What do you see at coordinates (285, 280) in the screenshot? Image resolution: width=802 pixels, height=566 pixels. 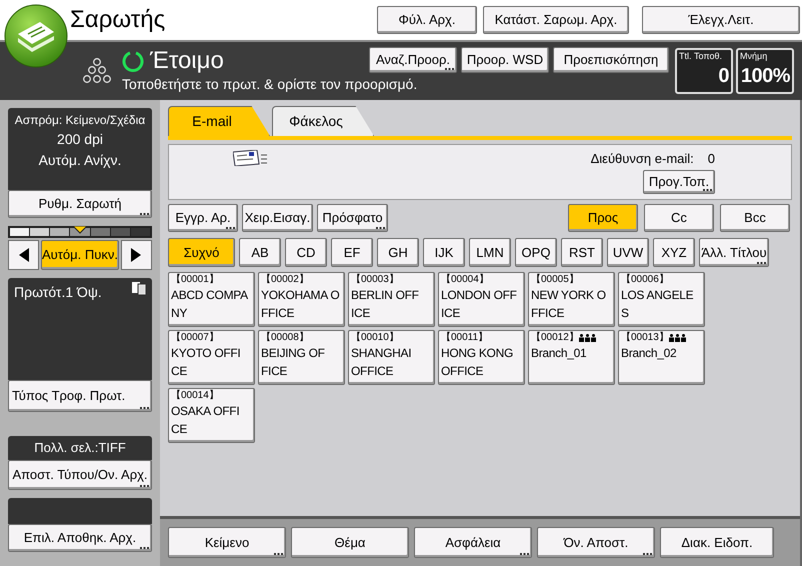 I see `entry-number: 【00002】` at bounding box center [285, 280].